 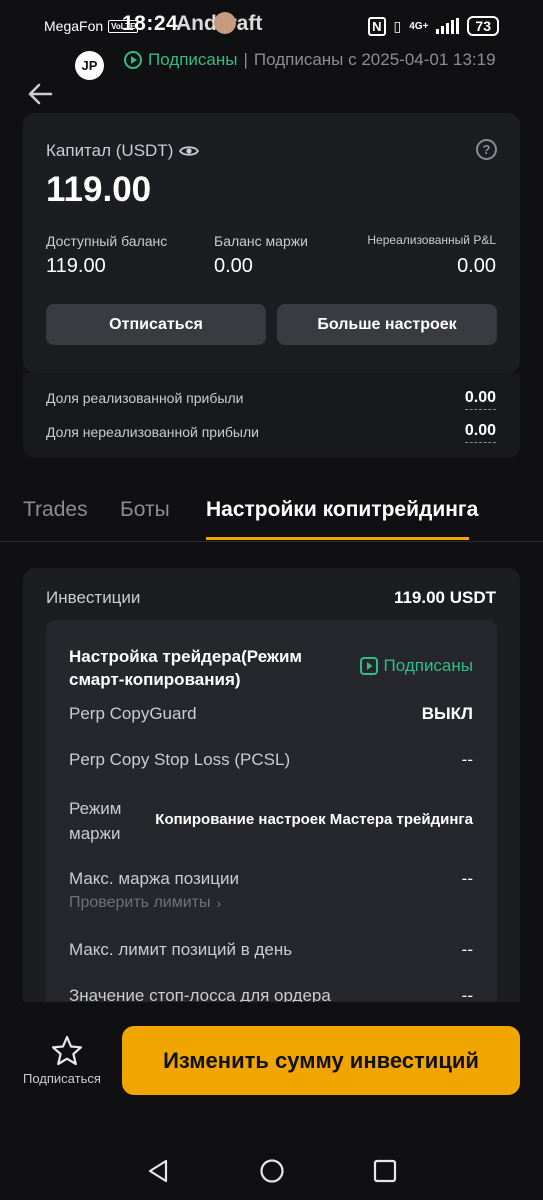 I want to click on available-balance-value: 119.00, so click(x=76, y=266).